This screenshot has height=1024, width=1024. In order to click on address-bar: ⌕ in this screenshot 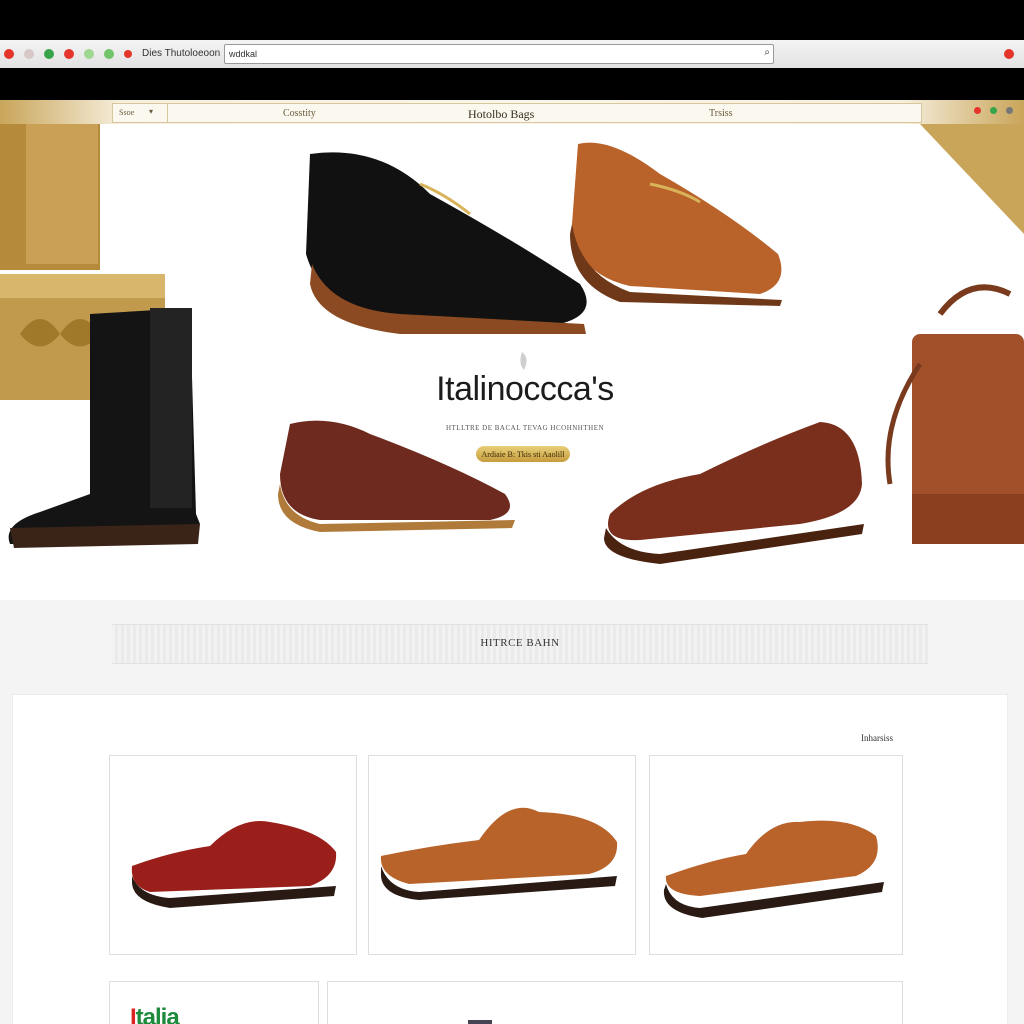, I will do `click(499, 54)`.